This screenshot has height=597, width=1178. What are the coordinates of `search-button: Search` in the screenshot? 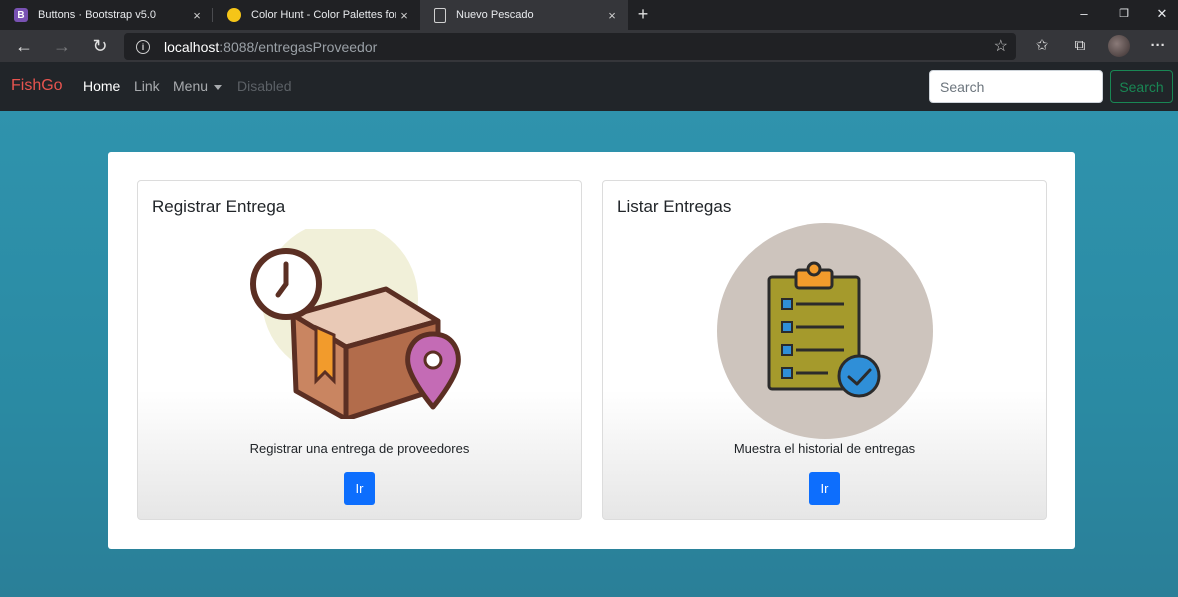 It's located at (1141, 86).